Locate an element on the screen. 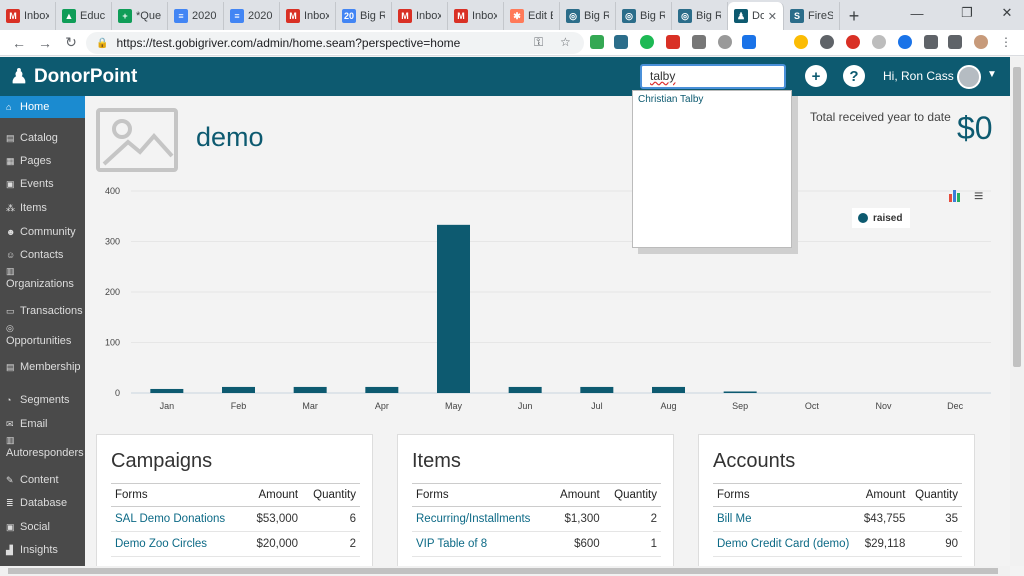 Image resolution: width=1024 pixels, height=576 pixels. sidebar-item-membership: ▤ Membership is located at coordinates (42, 367).